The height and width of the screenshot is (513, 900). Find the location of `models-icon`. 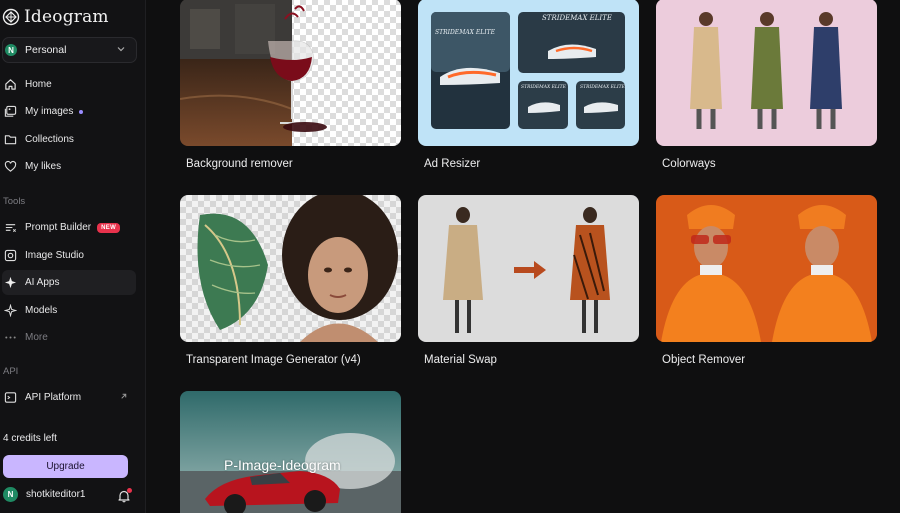

models-icon is located at coordinates (10, 311).